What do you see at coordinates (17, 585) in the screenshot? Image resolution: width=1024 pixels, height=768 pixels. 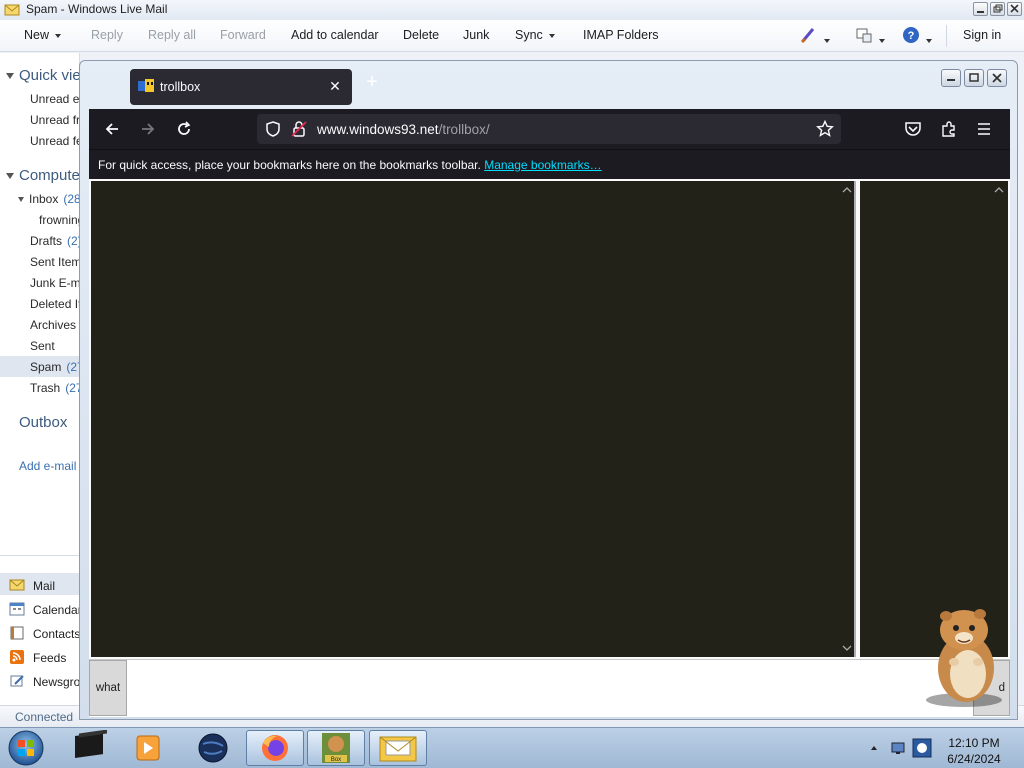 I see `mail-icon` at bounding box center [17, 585].